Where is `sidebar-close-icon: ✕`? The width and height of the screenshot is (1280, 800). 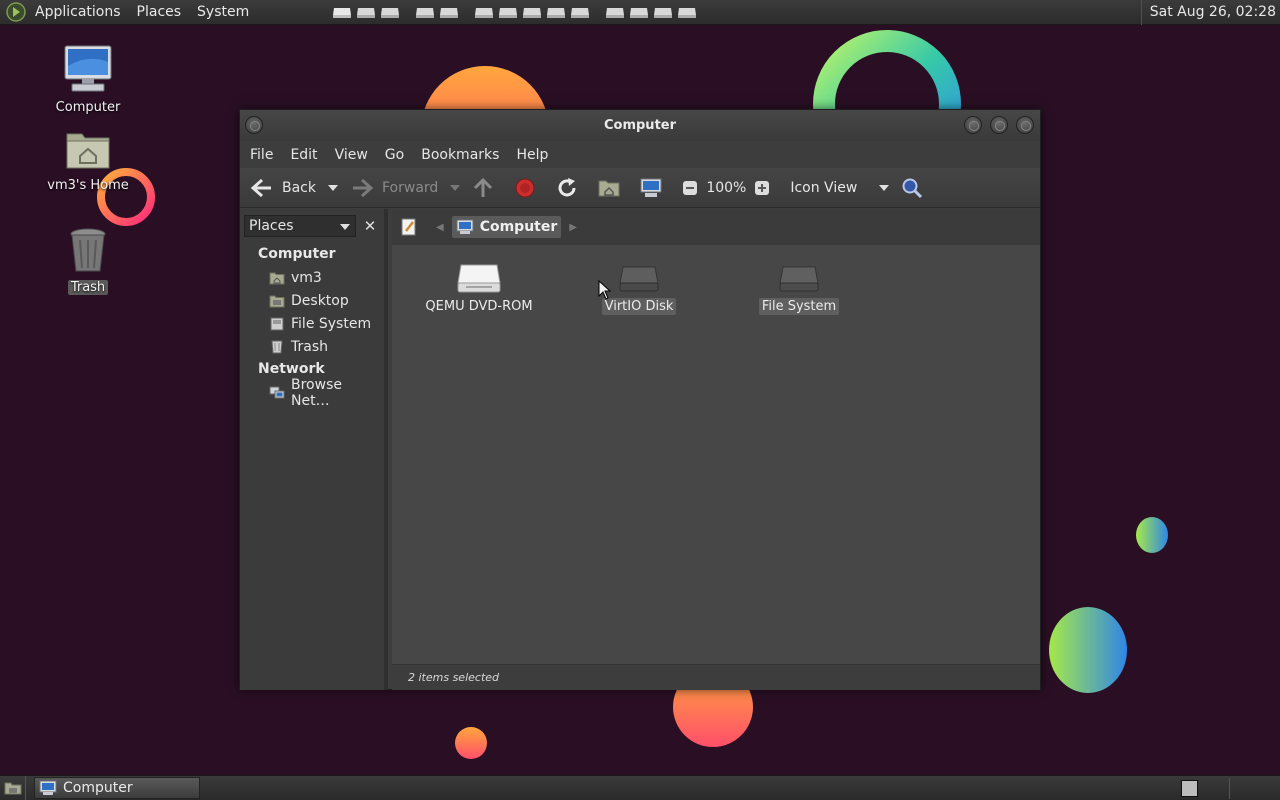 sidebar-close-icon: ✕ is located at coordinates (370, 226).